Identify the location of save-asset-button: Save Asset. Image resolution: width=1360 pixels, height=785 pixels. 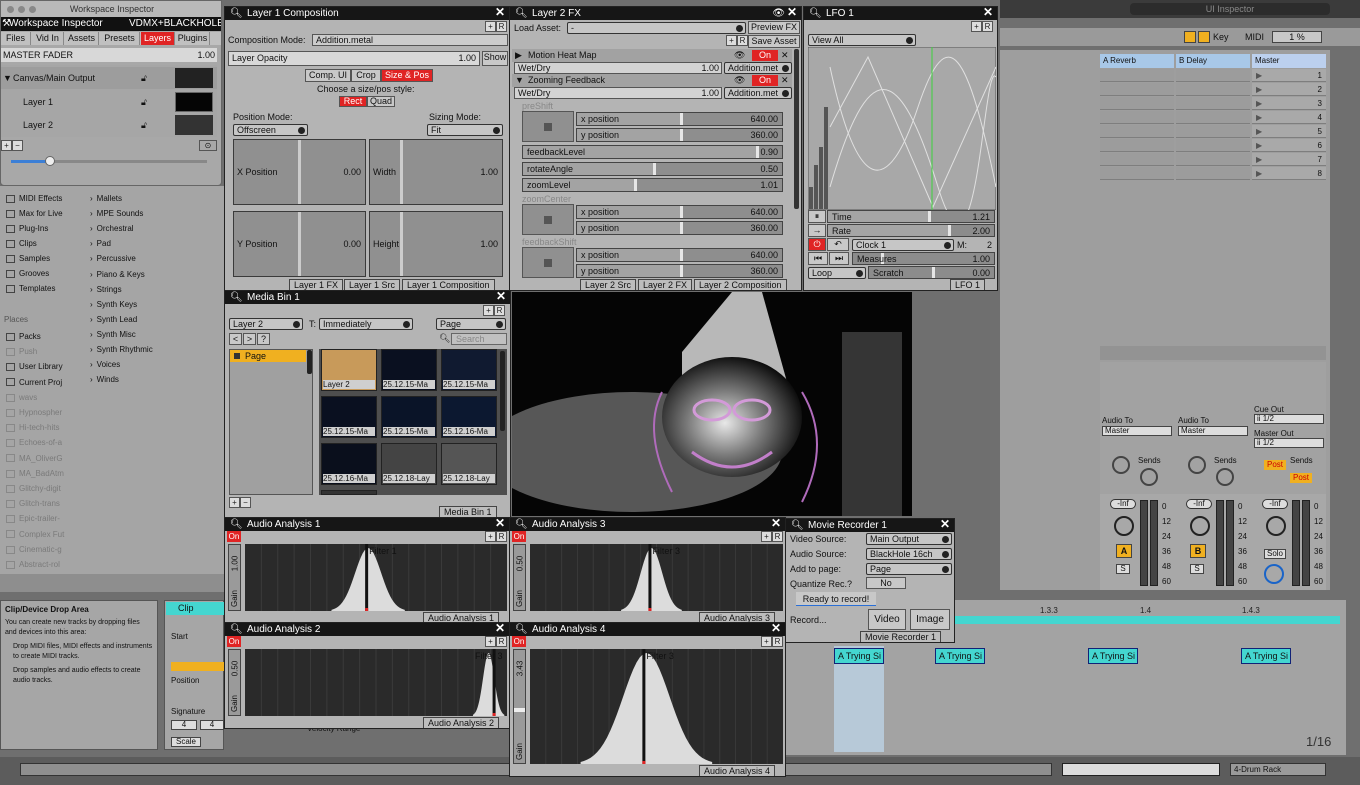
(774, 41).